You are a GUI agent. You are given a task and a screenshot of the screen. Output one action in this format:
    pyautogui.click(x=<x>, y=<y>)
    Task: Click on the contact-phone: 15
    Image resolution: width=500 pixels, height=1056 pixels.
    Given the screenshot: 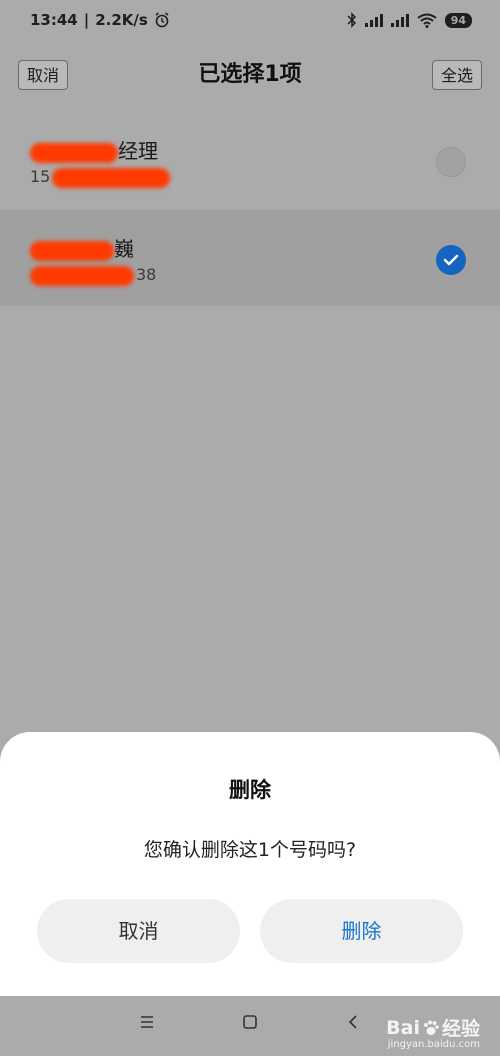 What is the action you would take?
    pyautogui.click(x=265, y=177)
    